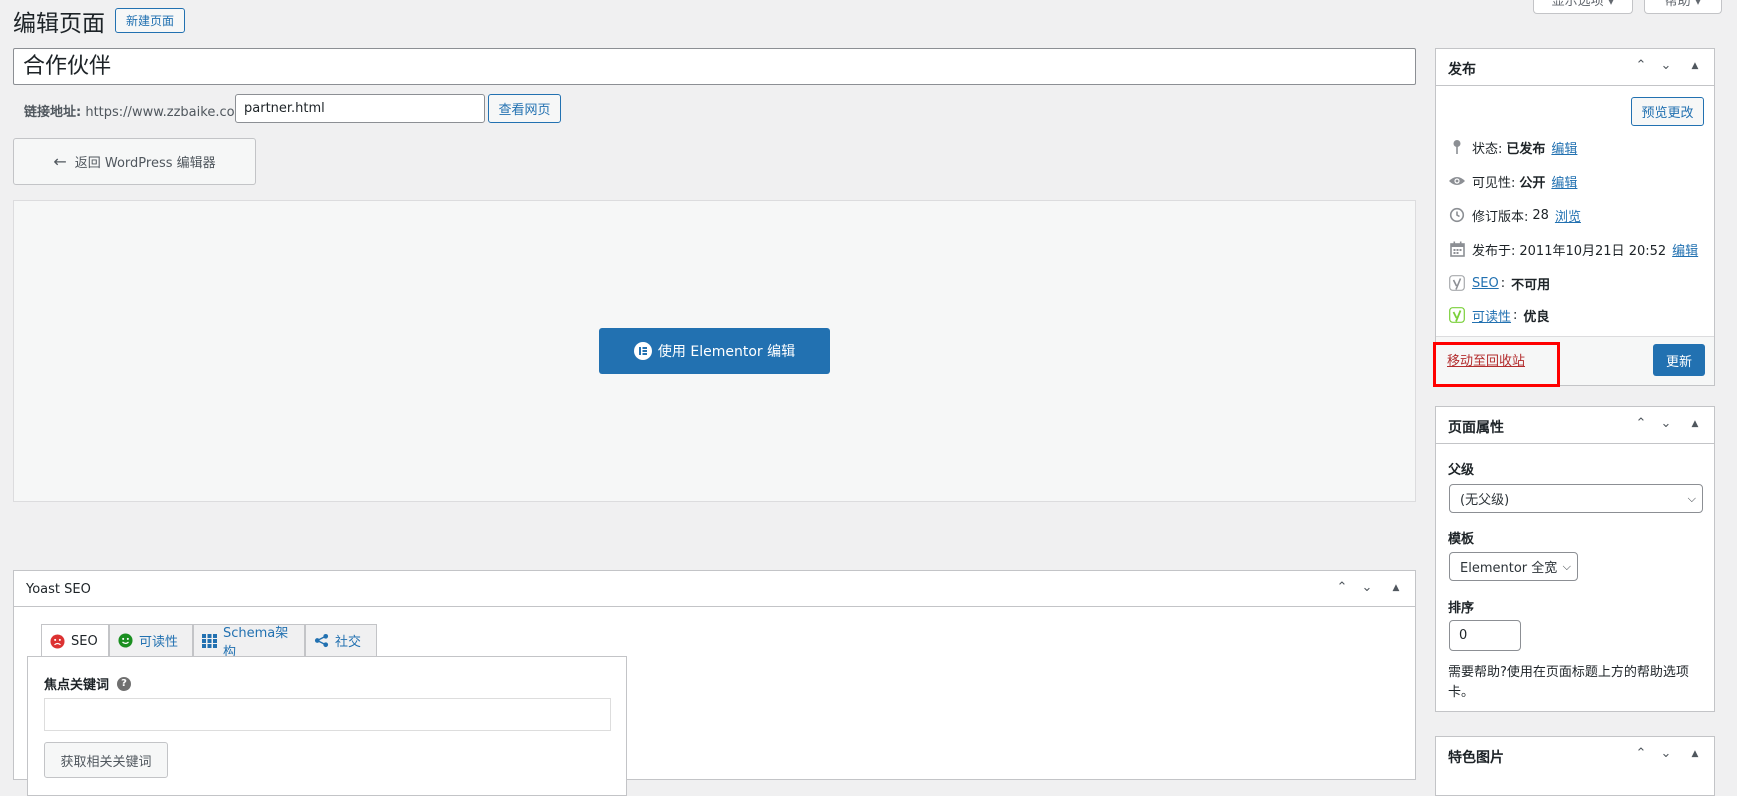  Describe the element at coordinates (1457, 147) in the screenshot. I see `pin-icon` at that location.